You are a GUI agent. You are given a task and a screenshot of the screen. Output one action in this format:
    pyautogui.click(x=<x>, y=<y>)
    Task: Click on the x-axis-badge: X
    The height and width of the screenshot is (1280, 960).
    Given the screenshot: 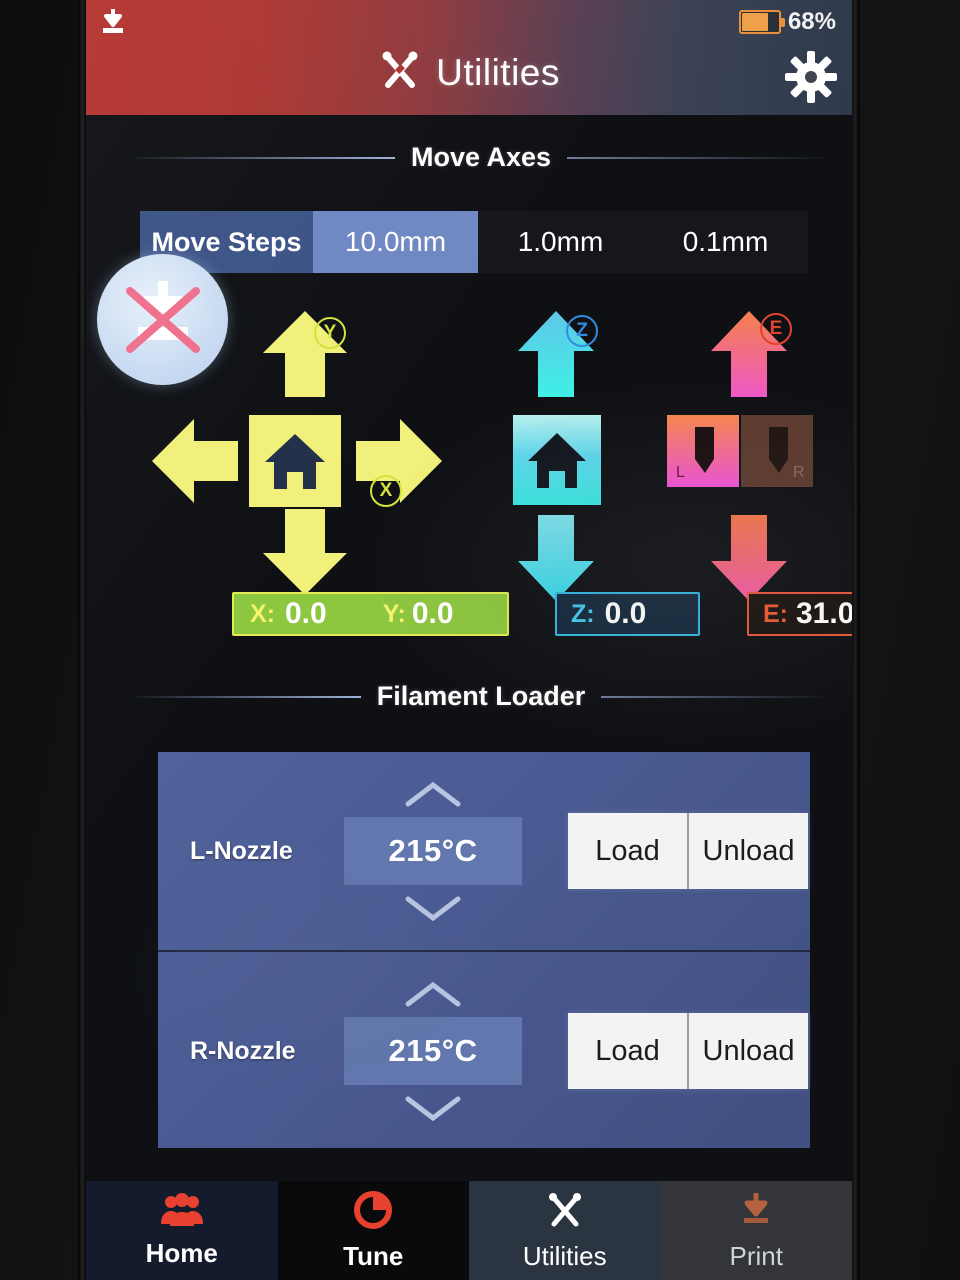 What is the action you would take?
    pyautogui.click(x=386, y=491)
    